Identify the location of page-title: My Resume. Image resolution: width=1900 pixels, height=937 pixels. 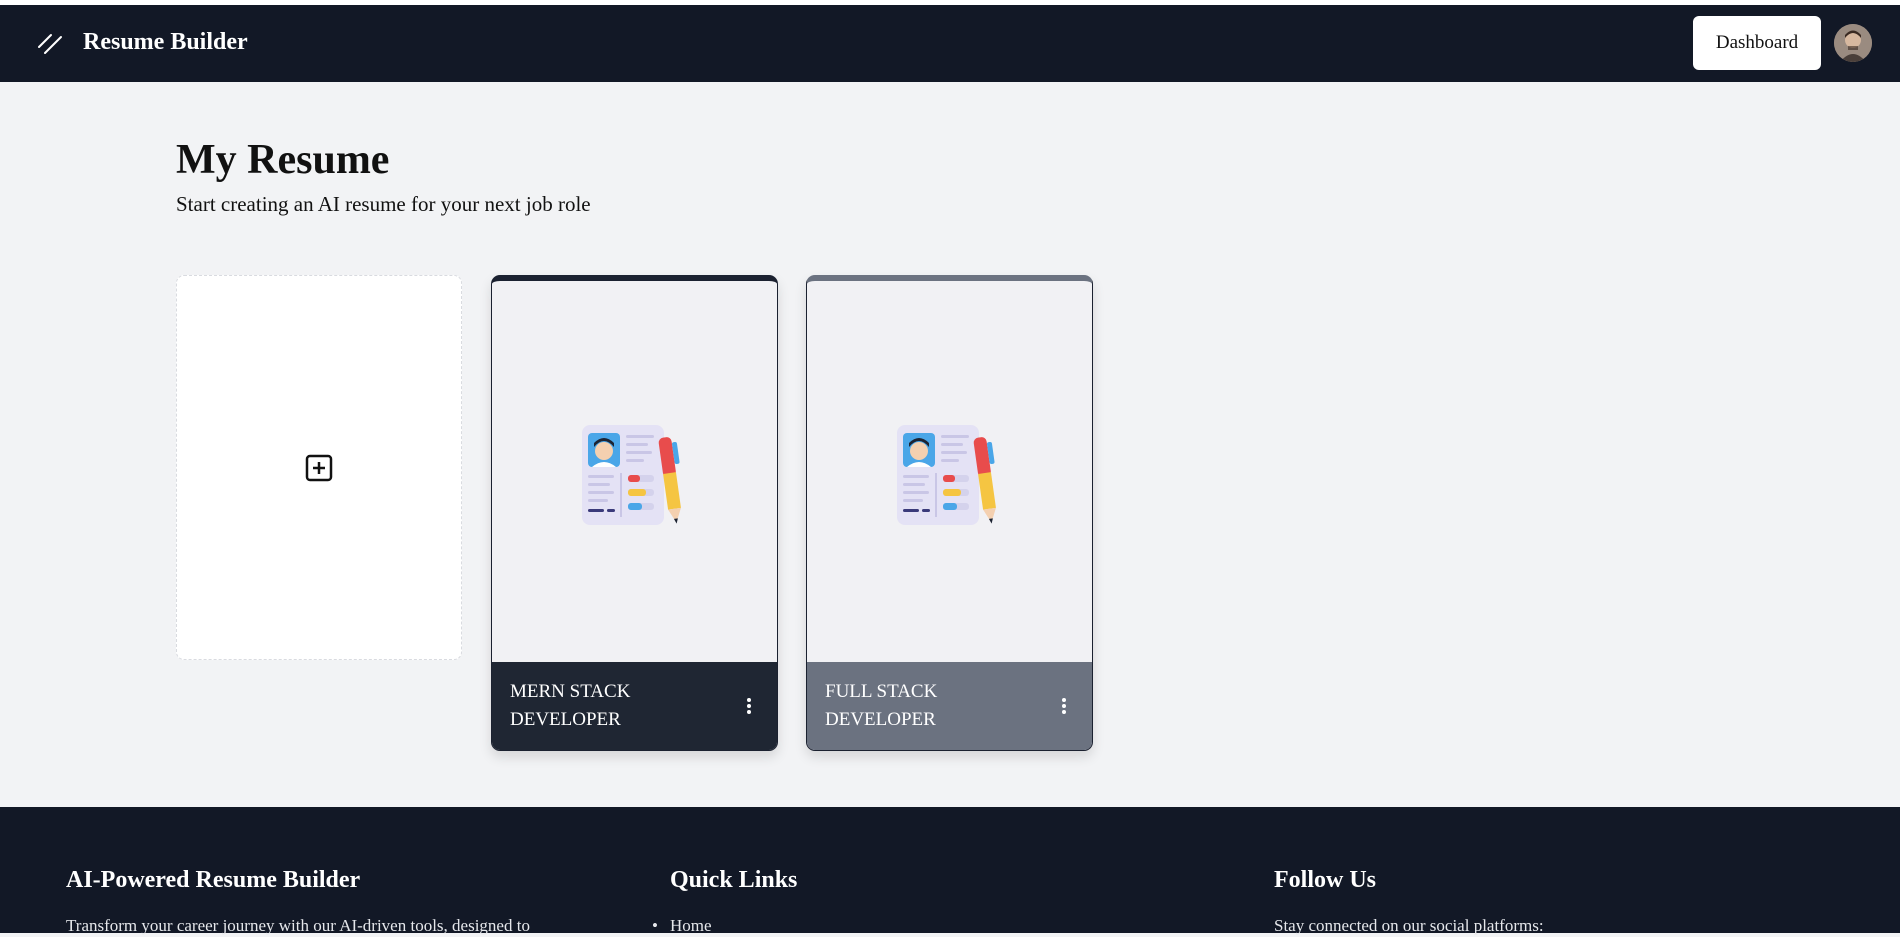
(283, 160).